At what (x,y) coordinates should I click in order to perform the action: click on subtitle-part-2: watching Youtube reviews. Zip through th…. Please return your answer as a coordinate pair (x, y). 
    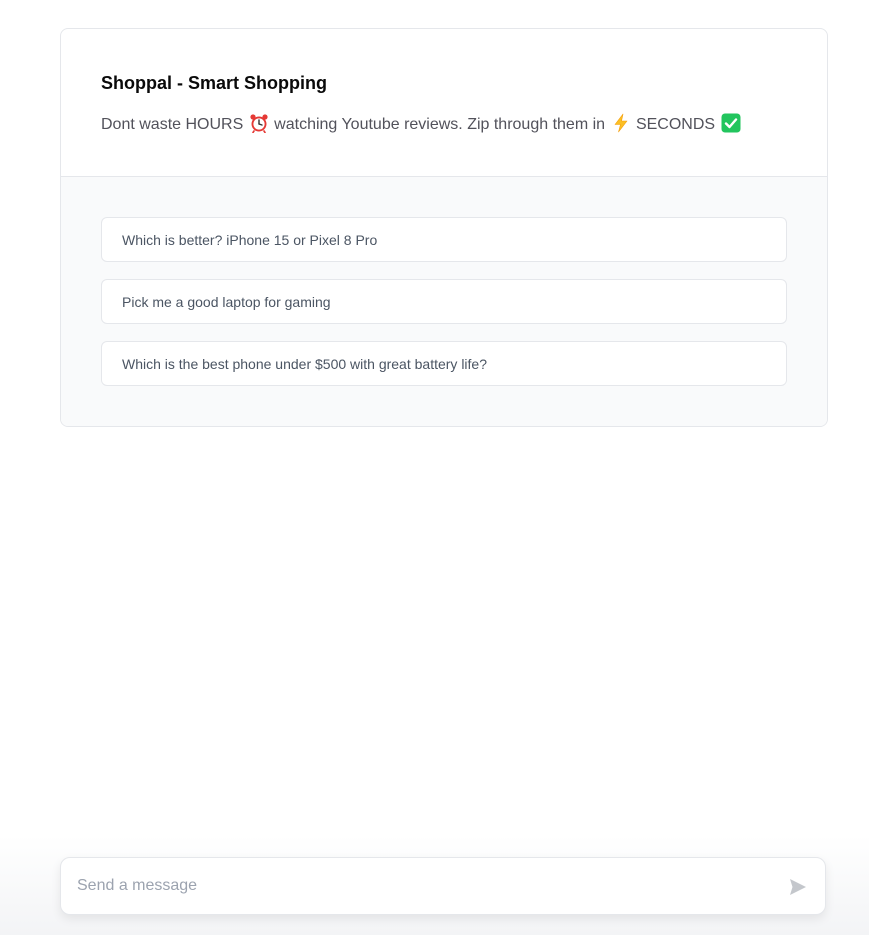
    Looking at the image, I should click on (440, 124).